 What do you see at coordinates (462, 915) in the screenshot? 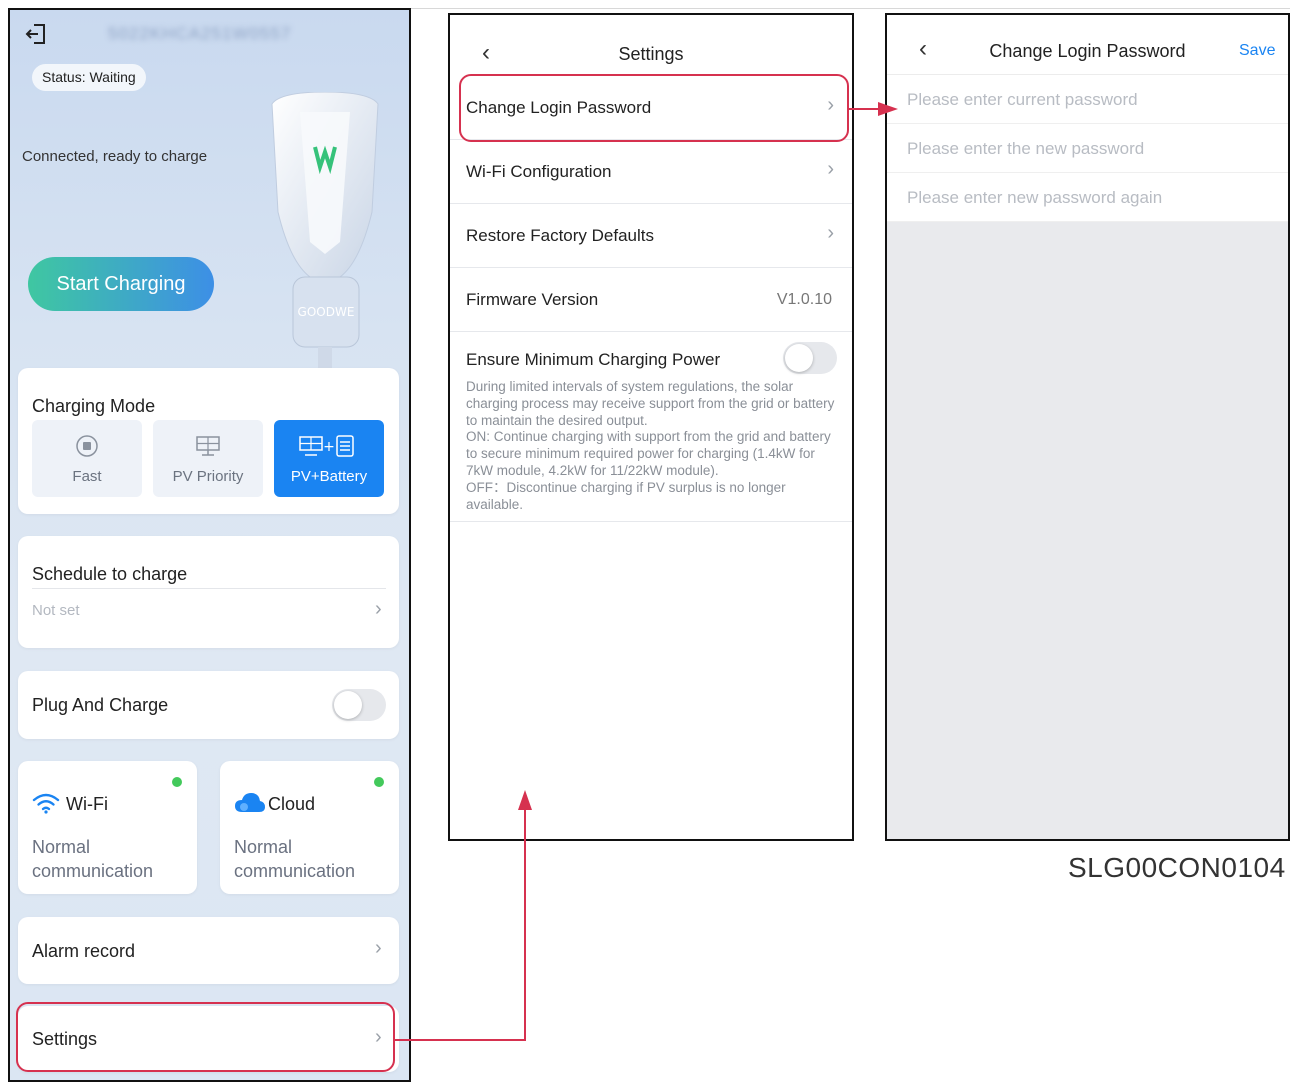
I see `arrow-settings-to-settings-screen` at bounding box center [462, 915].